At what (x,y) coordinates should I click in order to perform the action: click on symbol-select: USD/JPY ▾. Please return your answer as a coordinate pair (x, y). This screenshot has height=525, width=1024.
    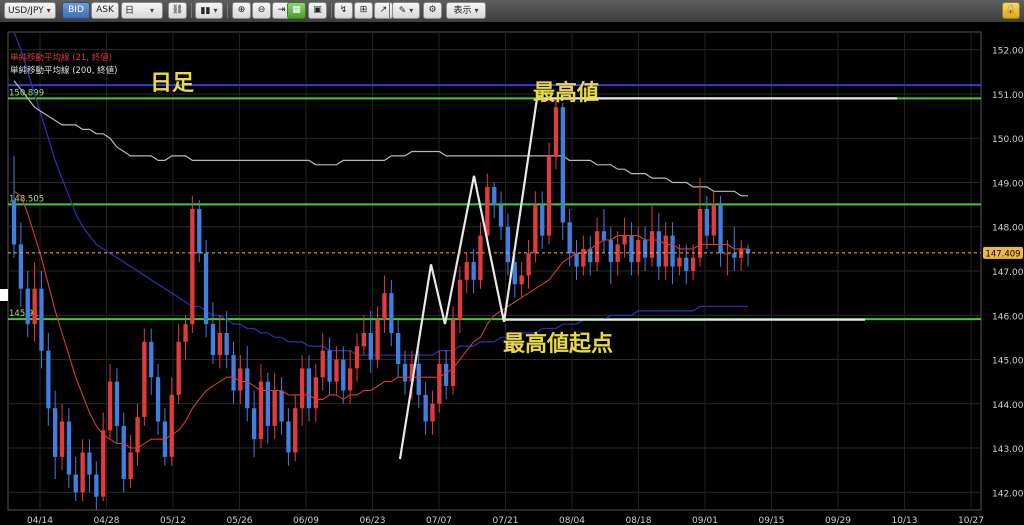
    Looking at the image, I should click on (30, 10).